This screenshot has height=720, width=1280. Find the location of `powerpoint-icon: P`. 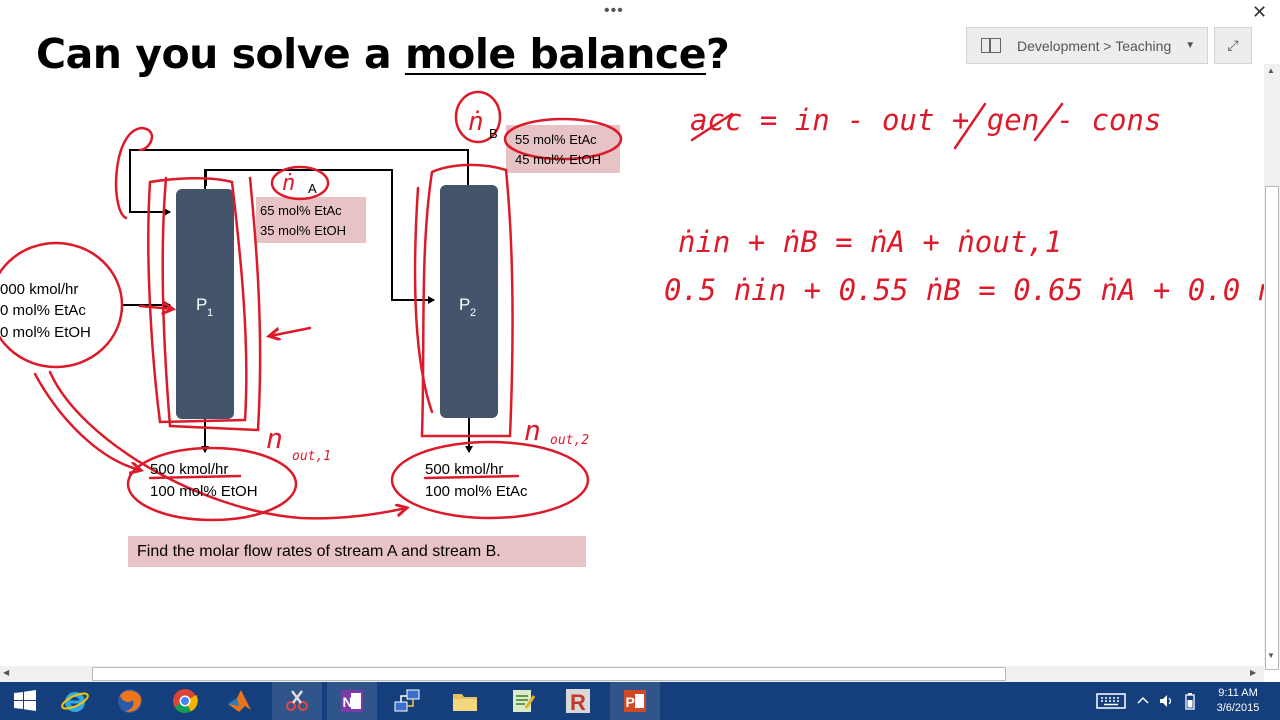

powerpoint-icon: P is located at coordinates (635, 701).